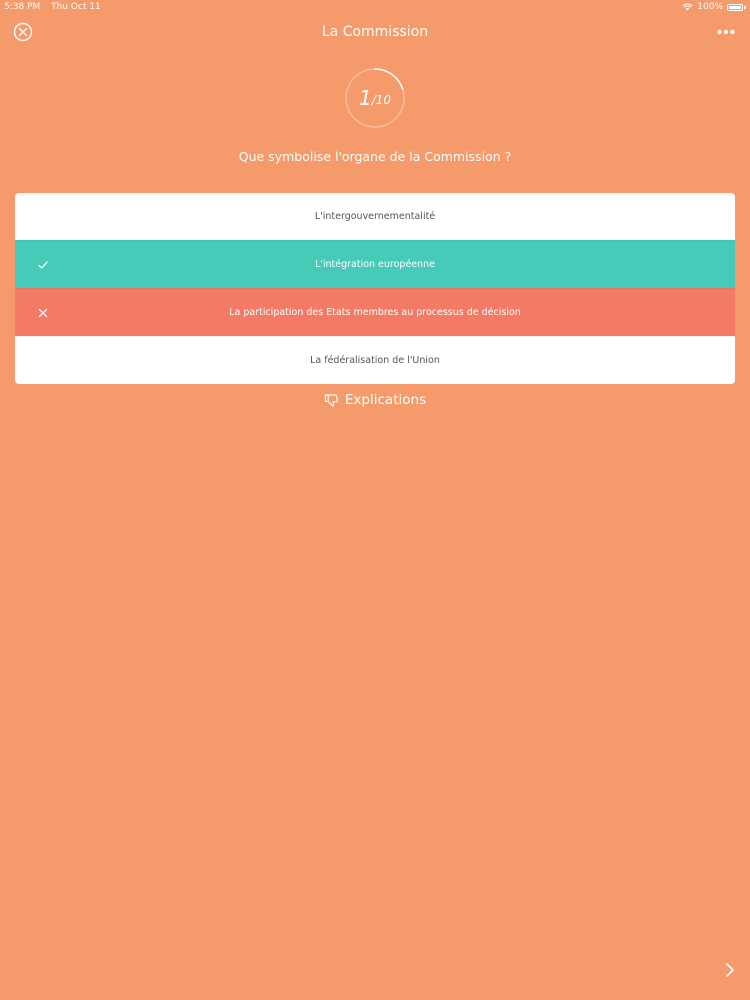 Image resolution: width=750 pixels, height=1000 pixels. I want to click on explications-button: Explications, so click(375, 400).